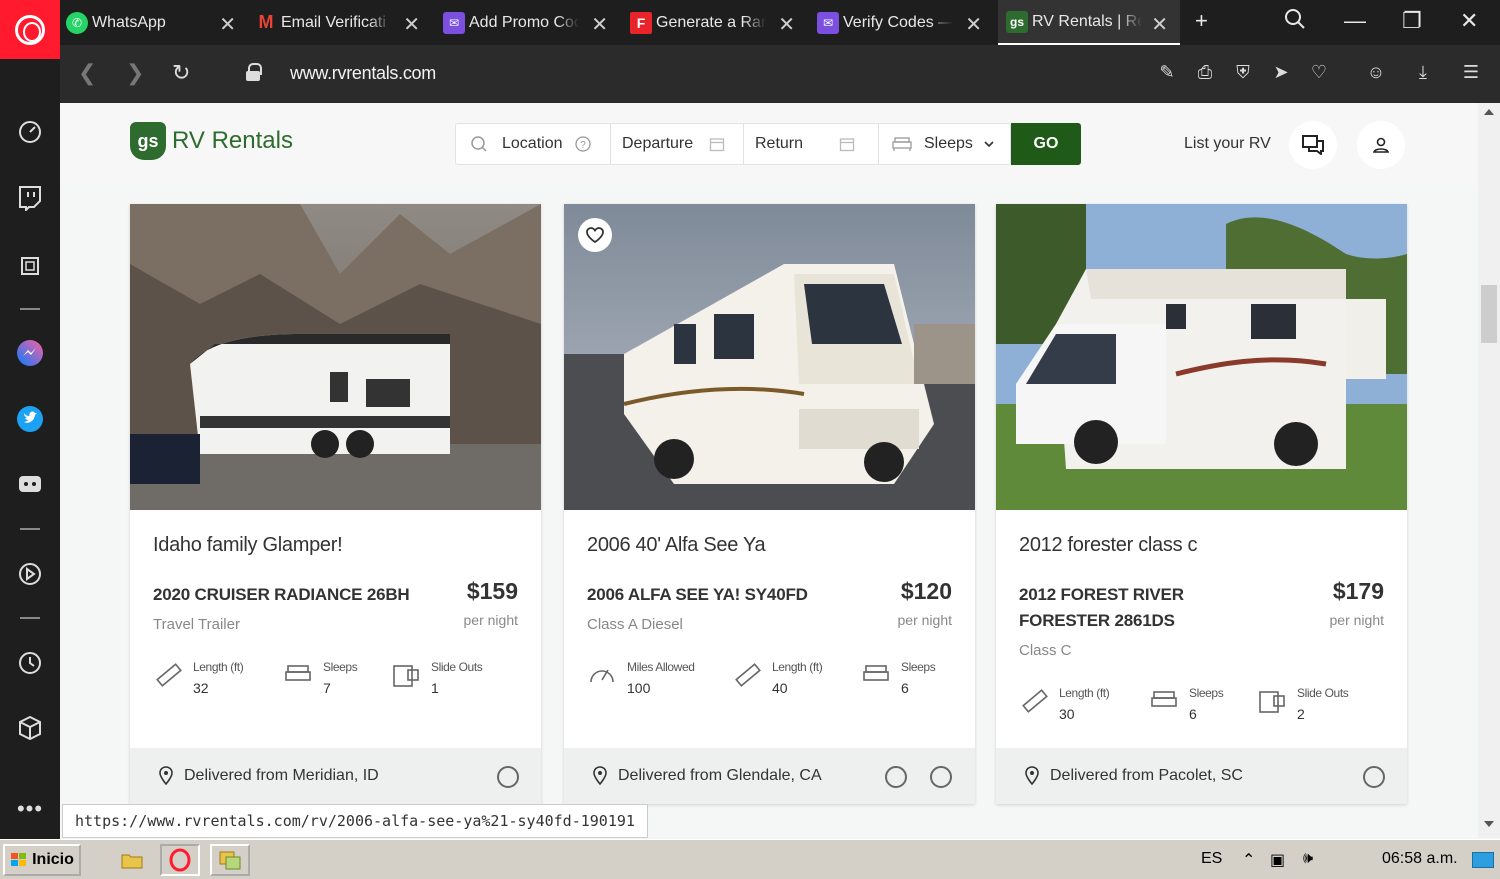 Image resolution: width=1500 pixels, height=879 pixels. What do you see at coordinates (720, 775) in the screenshot?
I see `delivery-location: Delivered from Glendale, CA` at bounding box center [720, 775].